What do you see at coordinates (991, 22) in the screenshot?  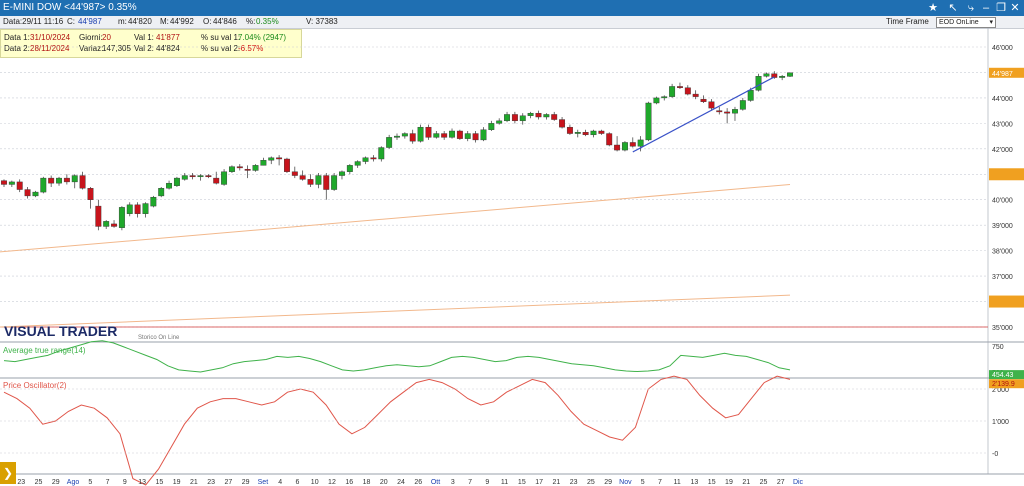 I see `chevron-down-icon: ▾` at bounding box center [991, 22].